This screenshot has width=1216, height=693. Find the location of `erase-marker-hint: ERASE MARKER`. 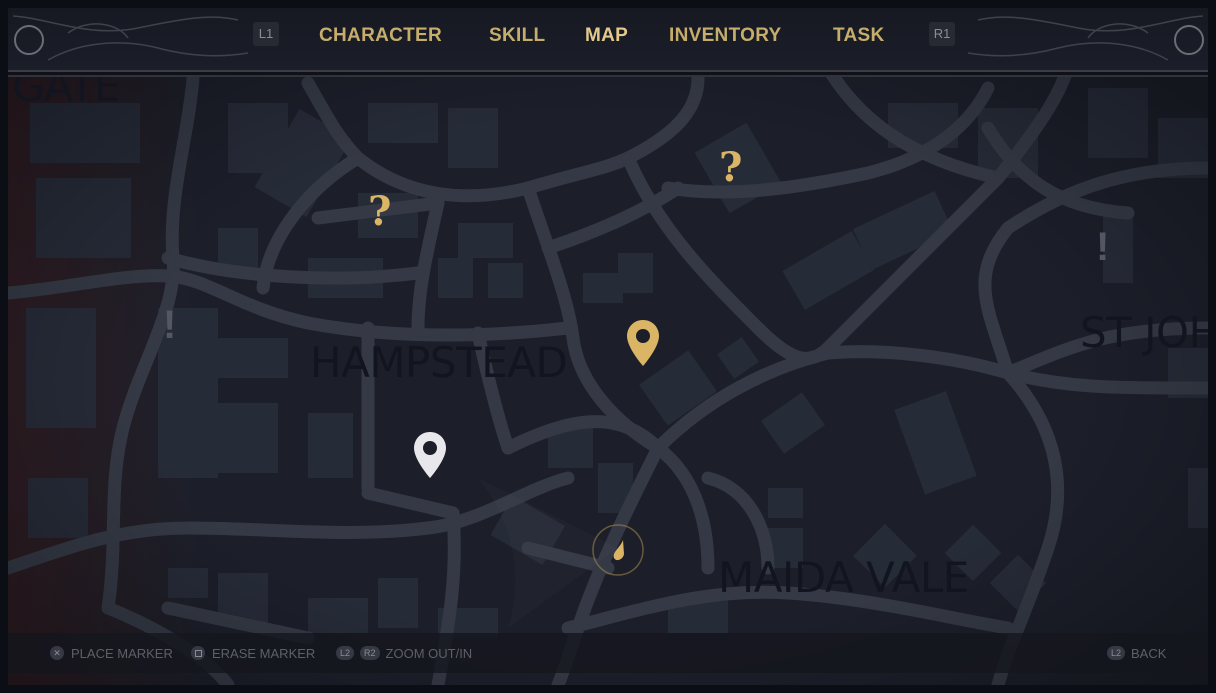

erase-marker-hint: ERASE MARKER is located at coordinates (253, 653).